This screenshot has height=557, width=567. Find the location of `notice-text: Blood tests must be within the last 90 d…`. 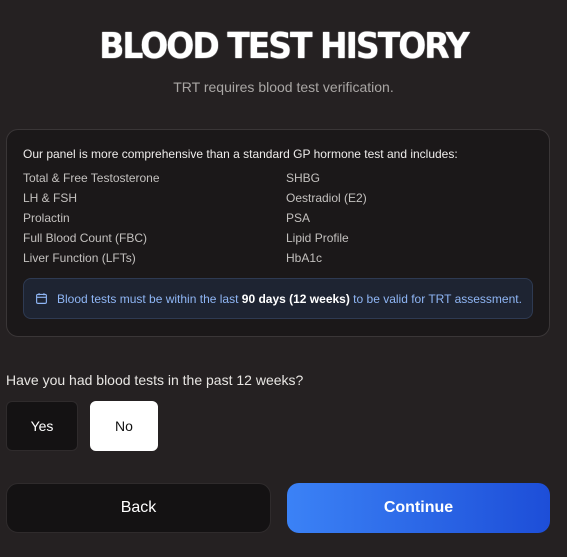

notice-text: Blood tests must be within the last 90 d… is located at coordinates (289, 299).